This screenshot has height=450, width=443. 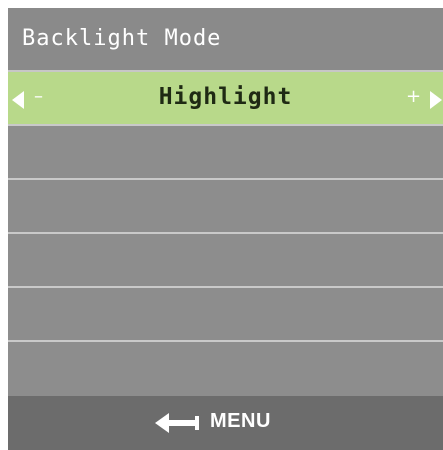 What do you see at coordinates (181, 423) in the screenshot?
I see `back-arrow-icon` at bounding box center [181, 423].